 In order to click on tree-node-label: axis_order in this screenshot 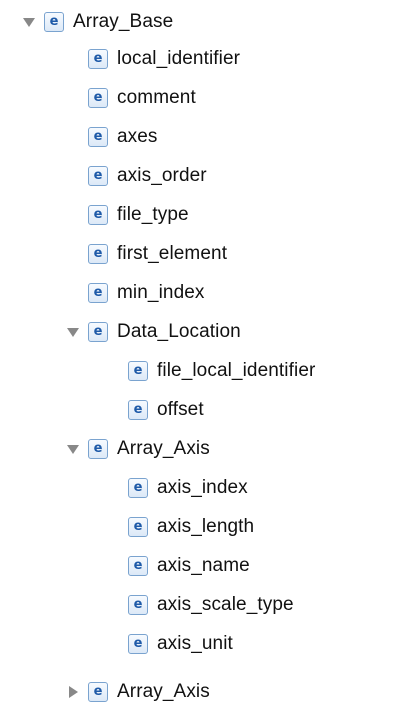, I will do `click(162, 175)`.